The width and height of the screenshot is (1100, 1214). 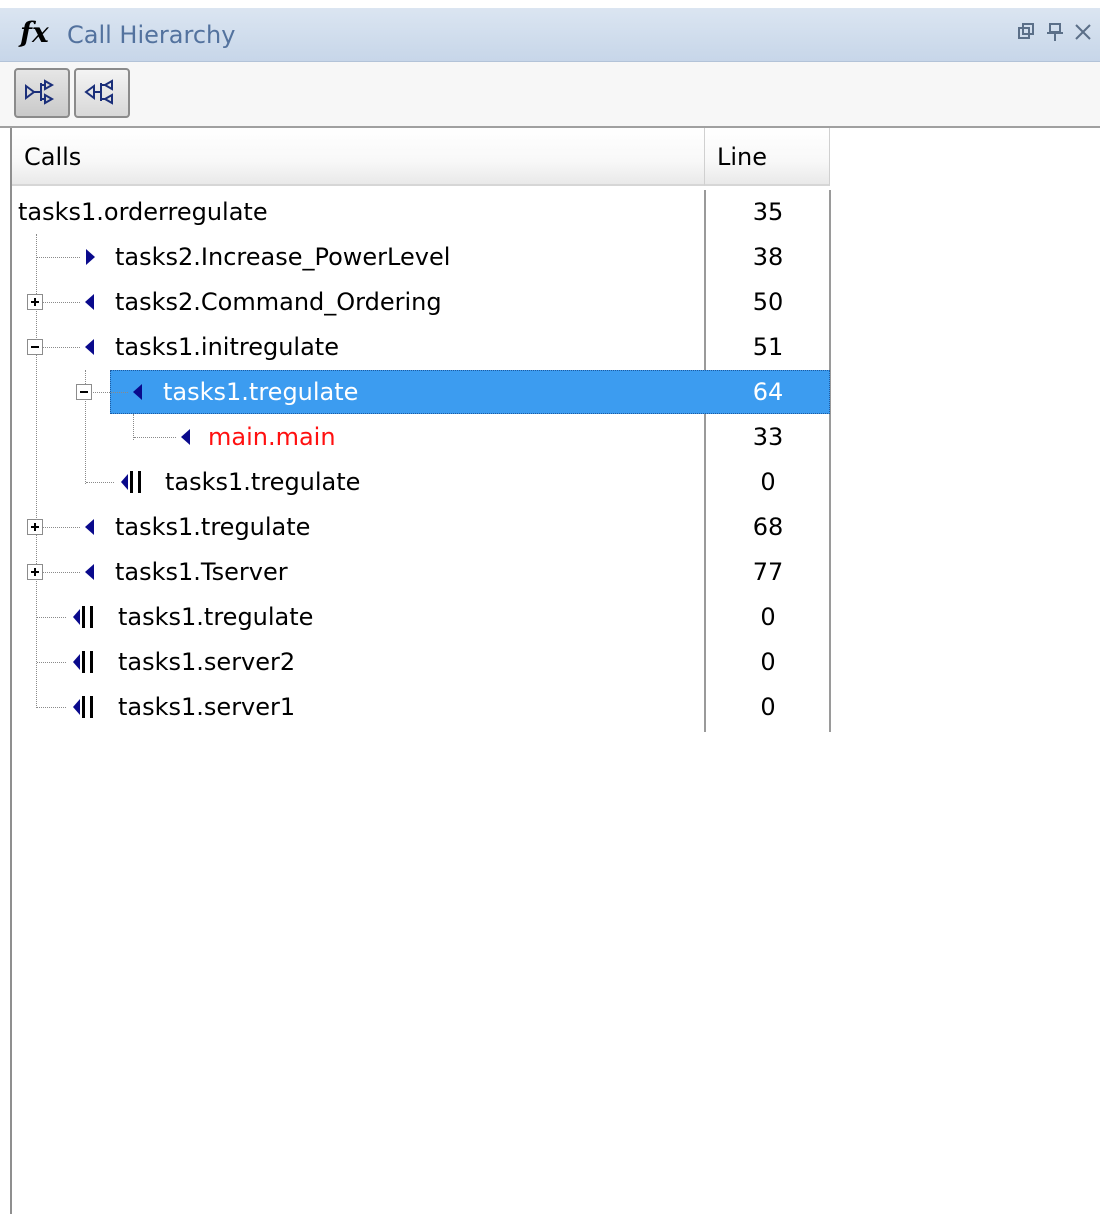 What do you see at coordinates (421, 572) in the screenshot?
I see `tree-row: tasks1.Tserver 77` at bounding box center [421, 572].